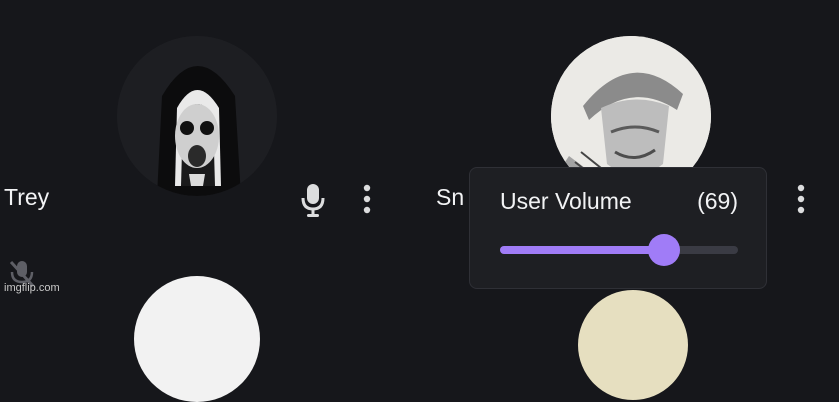 The height and width of the screenshot is (402, 839). I want to click on user-volume-value: (69), so click(717, 201).